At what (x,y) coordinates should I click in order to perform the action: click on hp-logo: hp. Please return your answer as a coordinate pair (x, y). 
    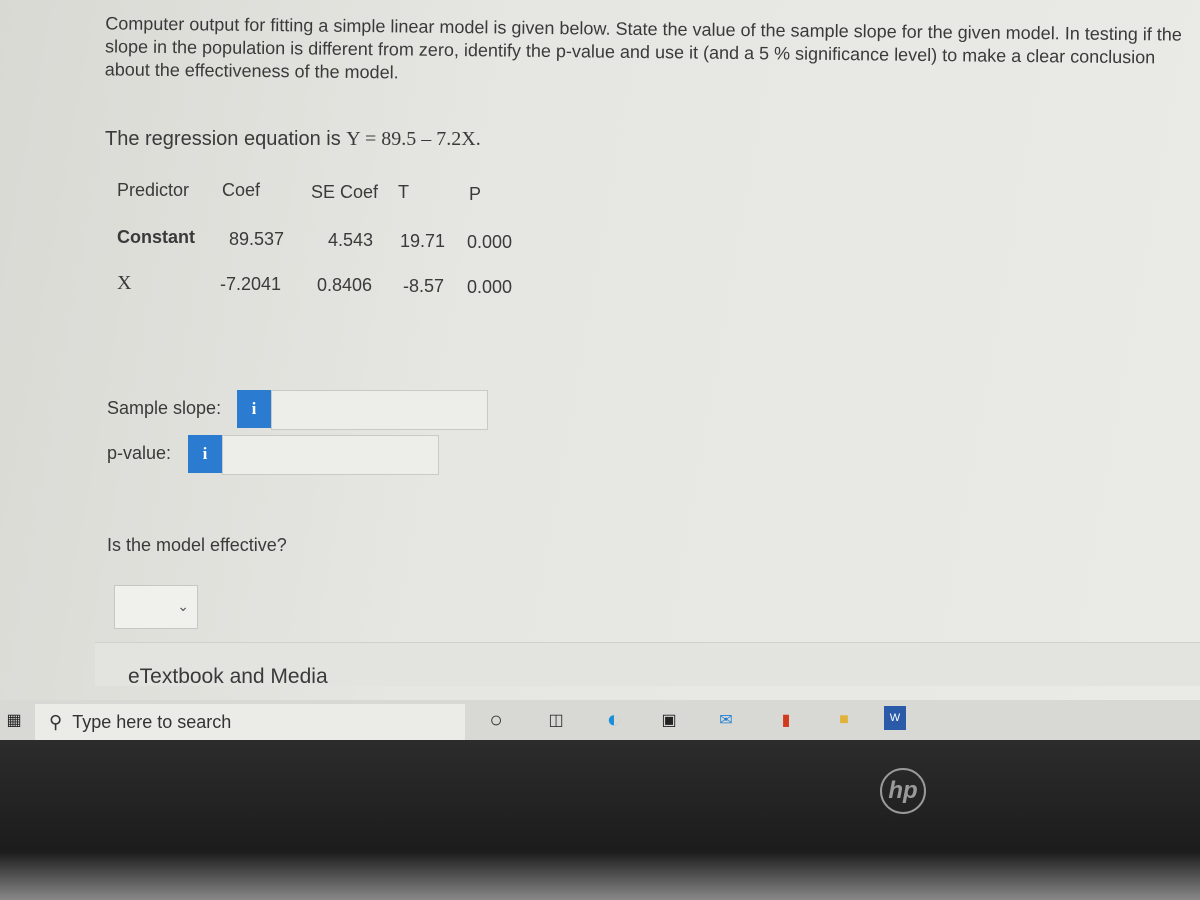
    Looking at the image, I should click on (903, 791).